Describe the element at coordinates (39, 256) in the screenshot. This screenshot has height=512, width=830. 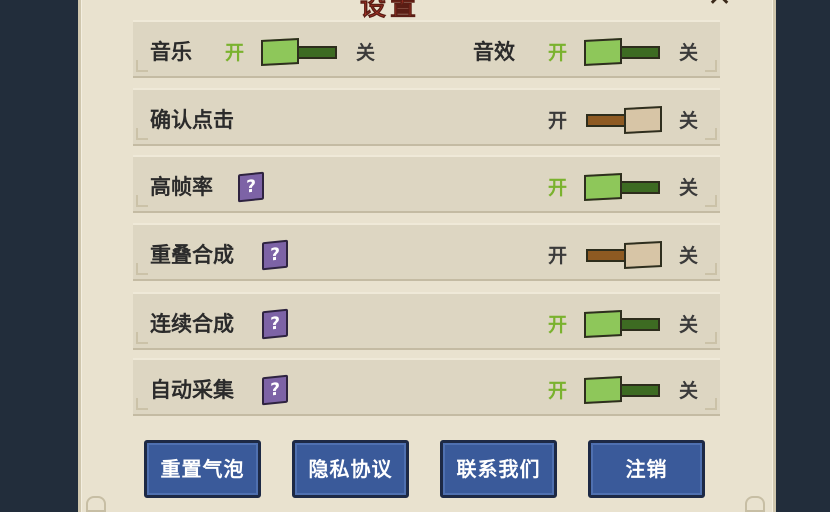
I see `background-left` at that location.